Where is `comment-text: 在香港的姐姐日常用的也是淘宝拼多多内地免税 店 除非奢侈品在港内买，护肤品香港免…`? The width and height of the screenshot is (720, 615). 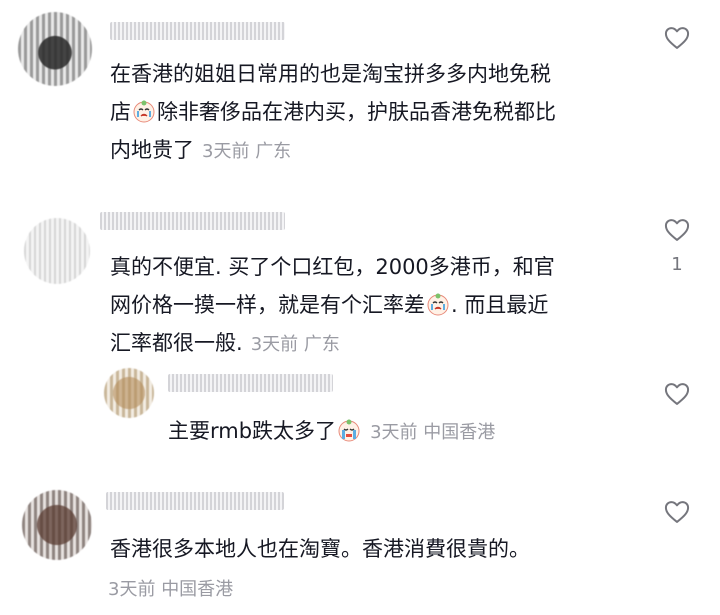 comment-text: 在香港的姐姐日常用的也是淘宝拼多多内地免税 店 除非奢侈品在港内买，护肤品香港免… is located at coordinates (333, 113).